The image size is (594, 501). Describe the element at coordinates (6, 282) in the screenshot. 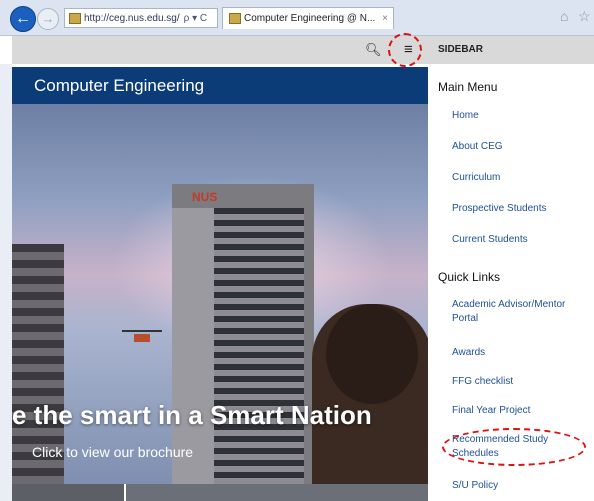

I see `page-left-edge` at that location.